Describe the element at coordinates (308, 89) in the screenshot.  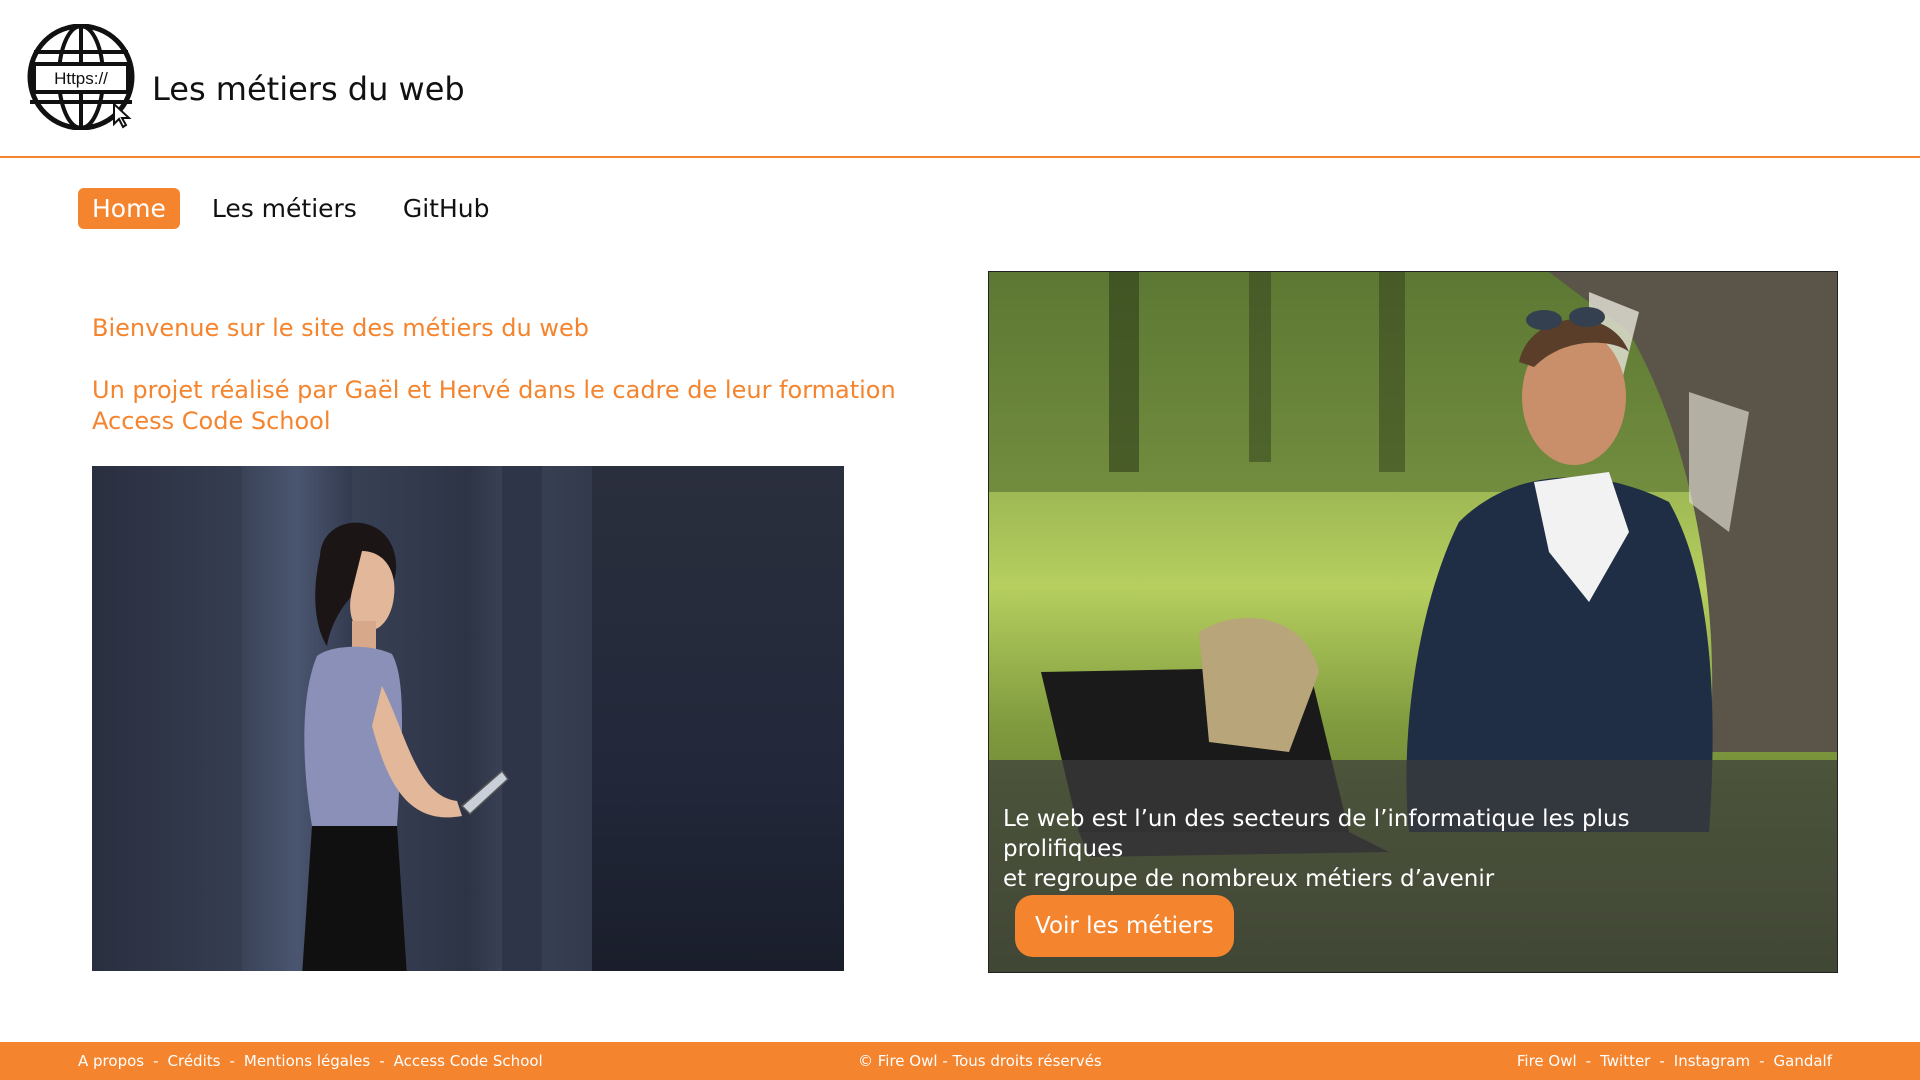
I see `site-title: Les métiers du web` at that location.